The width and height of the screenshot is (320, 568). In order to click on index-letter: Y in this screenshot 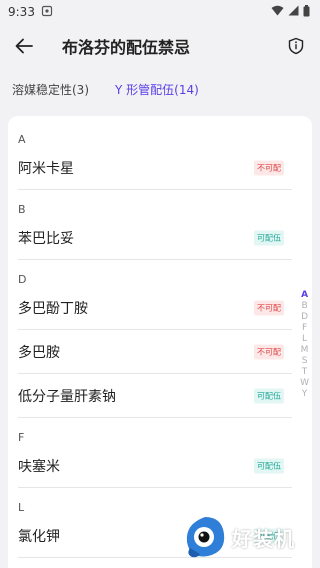, I will do `click(305, 394)`.